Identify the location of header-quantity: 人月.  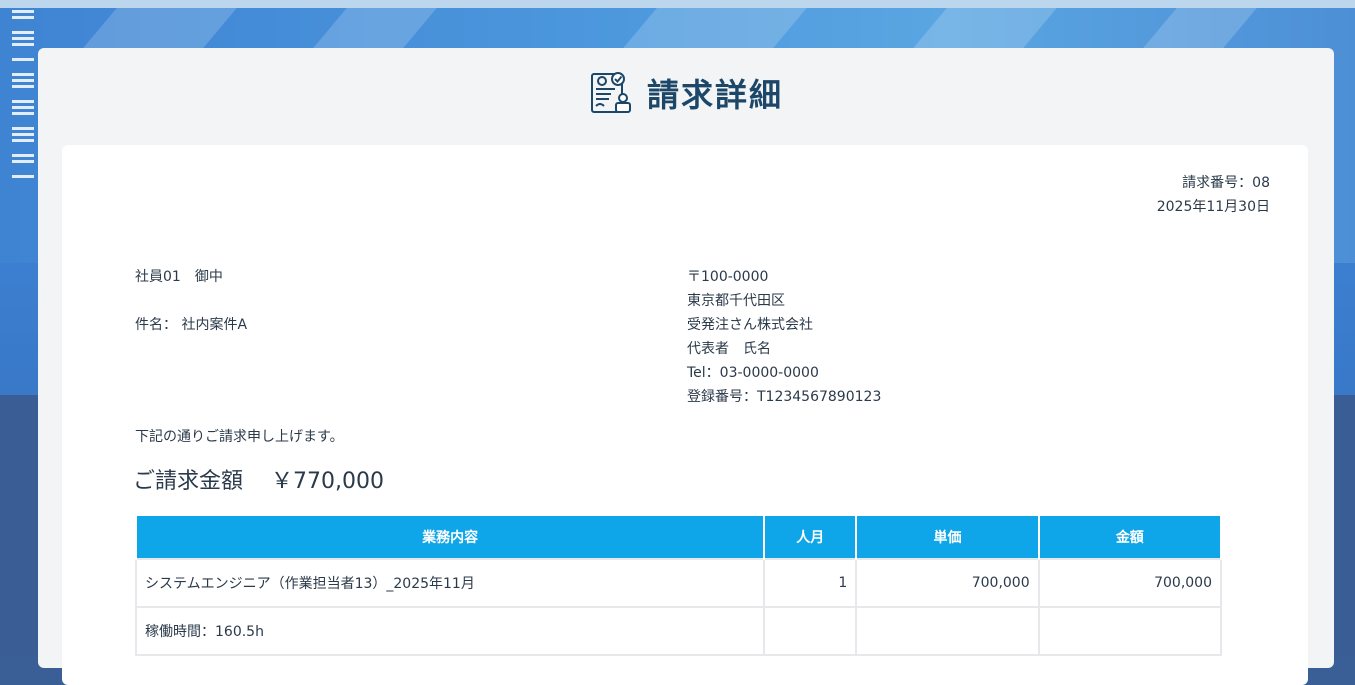
(810, 536).